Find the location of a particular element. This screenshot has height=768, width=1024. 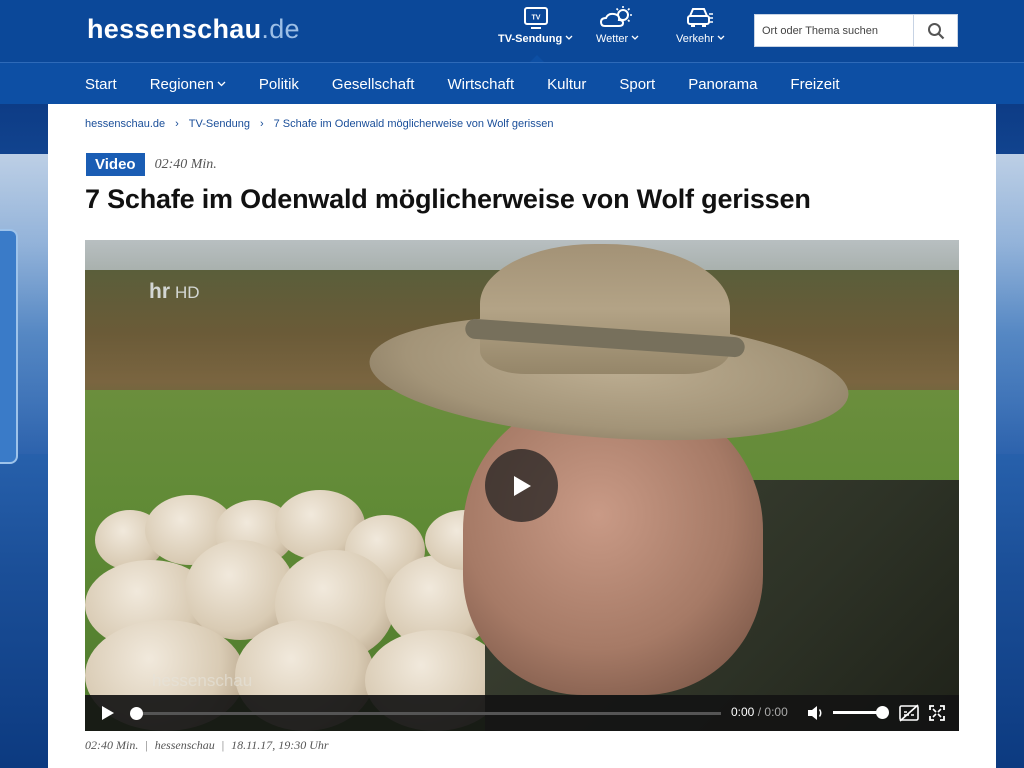

progress-handle is located at coordinates (136, 713).